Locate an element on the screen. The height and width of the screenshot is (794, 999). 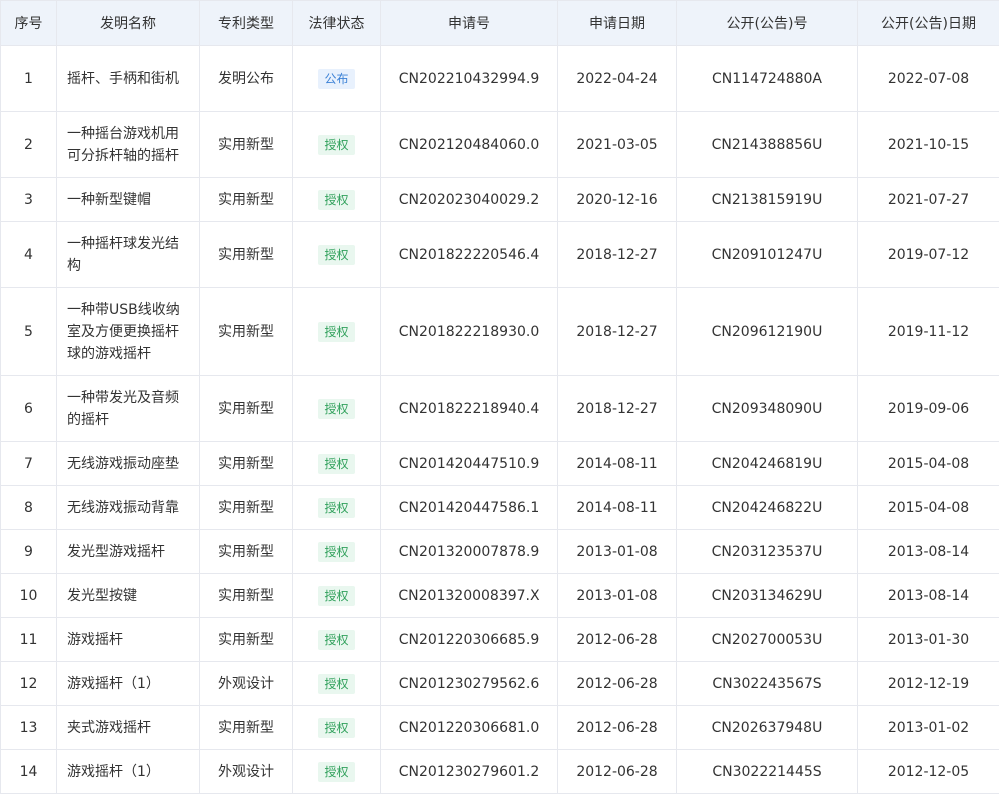
patent-name: 一种带USB线收纳室及方便更换摇杆球的游戏摇杆 is located at coordinates (123, 332).